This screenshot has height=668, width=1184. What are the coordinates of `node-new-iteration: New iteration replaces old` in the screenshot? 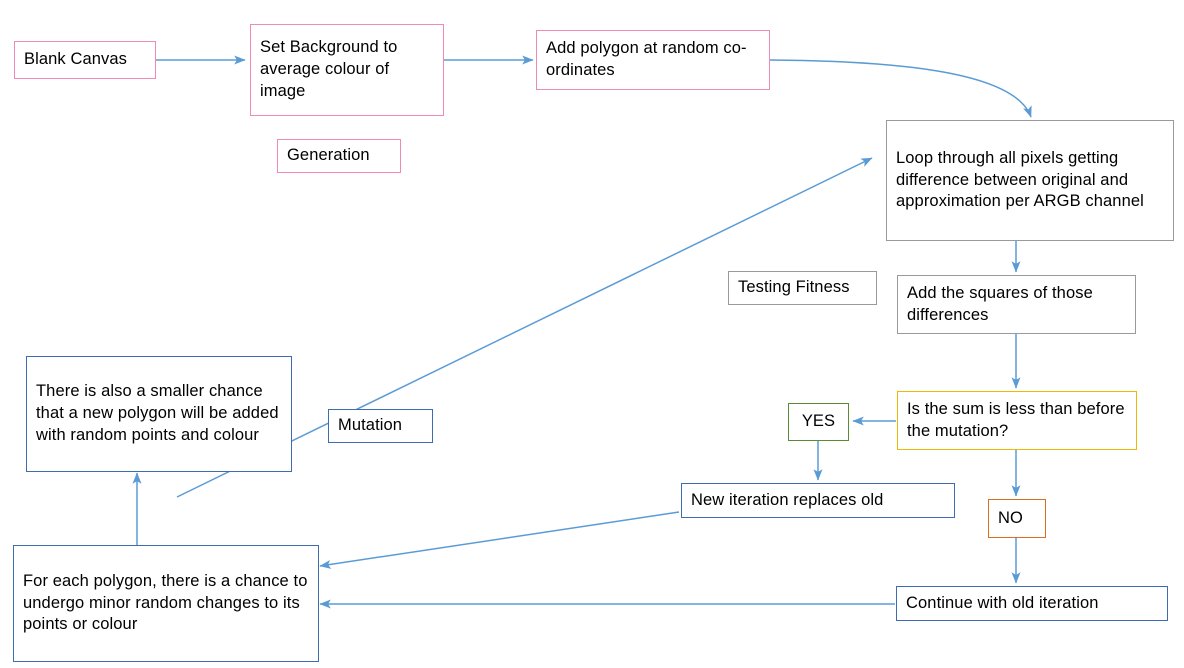 It's located at (818, 500).